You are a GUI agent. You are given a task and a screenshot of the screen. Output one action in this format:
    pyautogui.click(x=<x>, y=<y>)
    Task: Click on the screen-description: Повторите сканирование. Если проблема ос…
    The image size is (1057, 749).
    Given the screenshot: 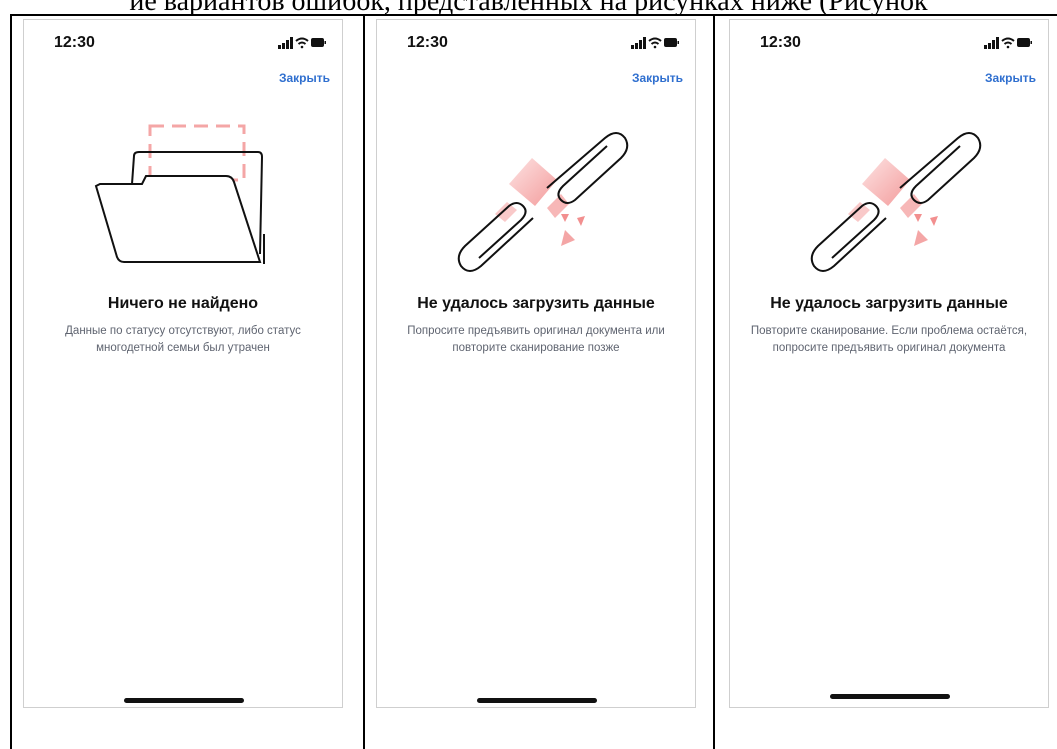 What is the action you would take?
    pyautogui.click(x=889, y=339)
    